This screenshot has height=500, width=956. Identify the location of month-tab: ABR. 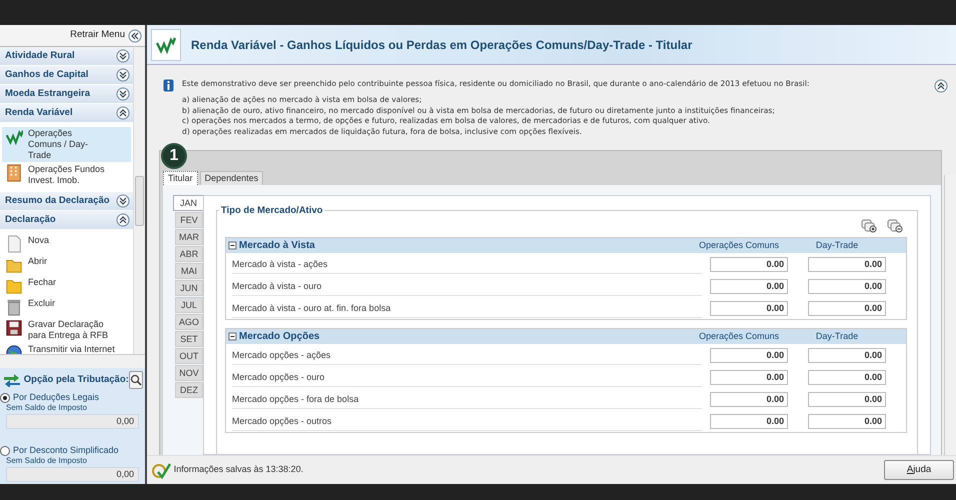
(189, 254).